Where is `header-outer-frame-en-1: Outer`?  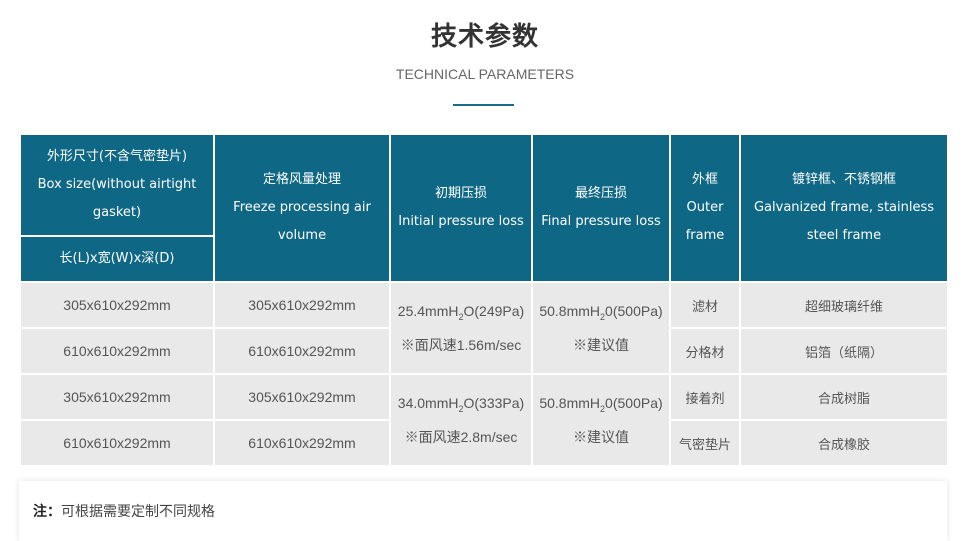 header-outer-frame-en-1: Outer is located at coordinates (705, 207).